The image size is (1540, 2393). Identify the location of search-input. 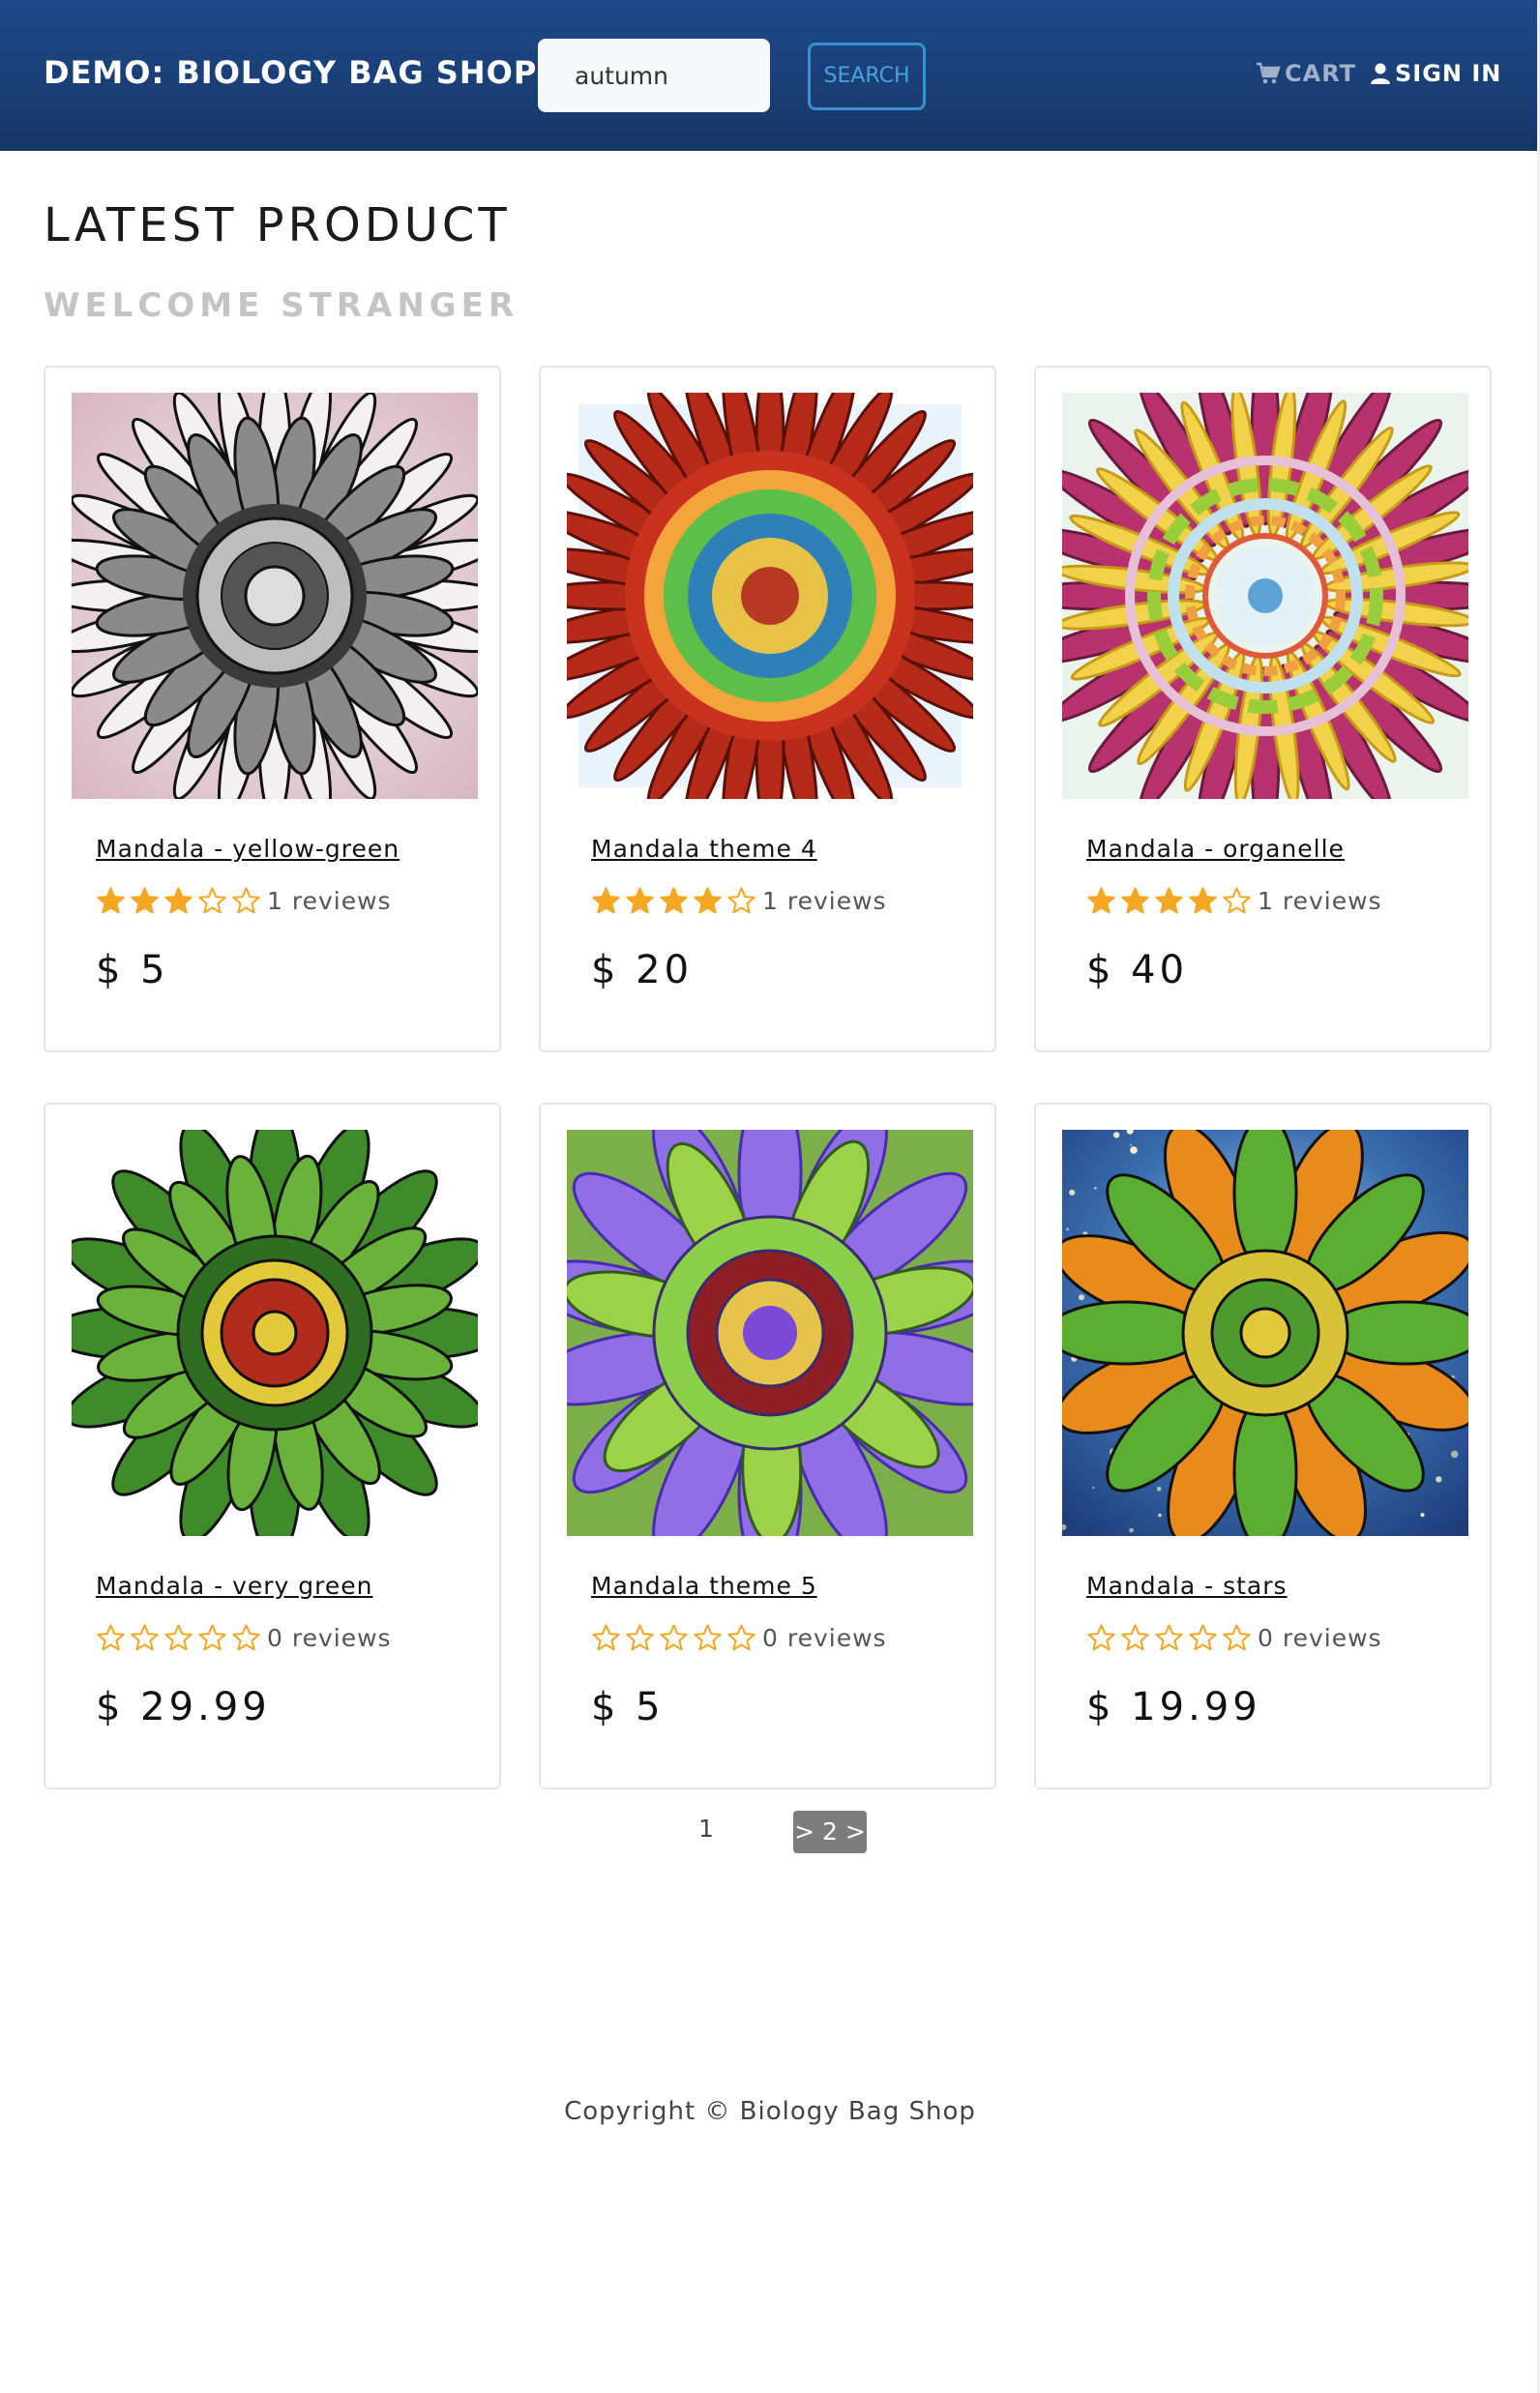
(654, 75).